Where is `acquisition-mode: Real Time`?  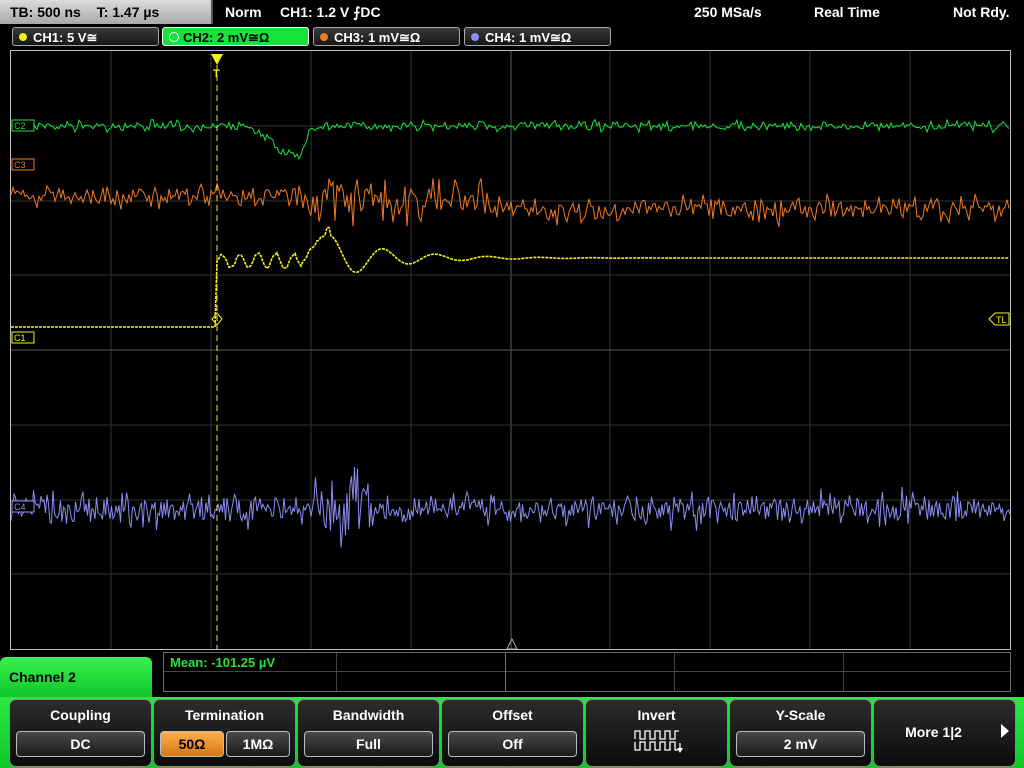
acquisition-mode: Real Time is located at coordinates (847, 12).